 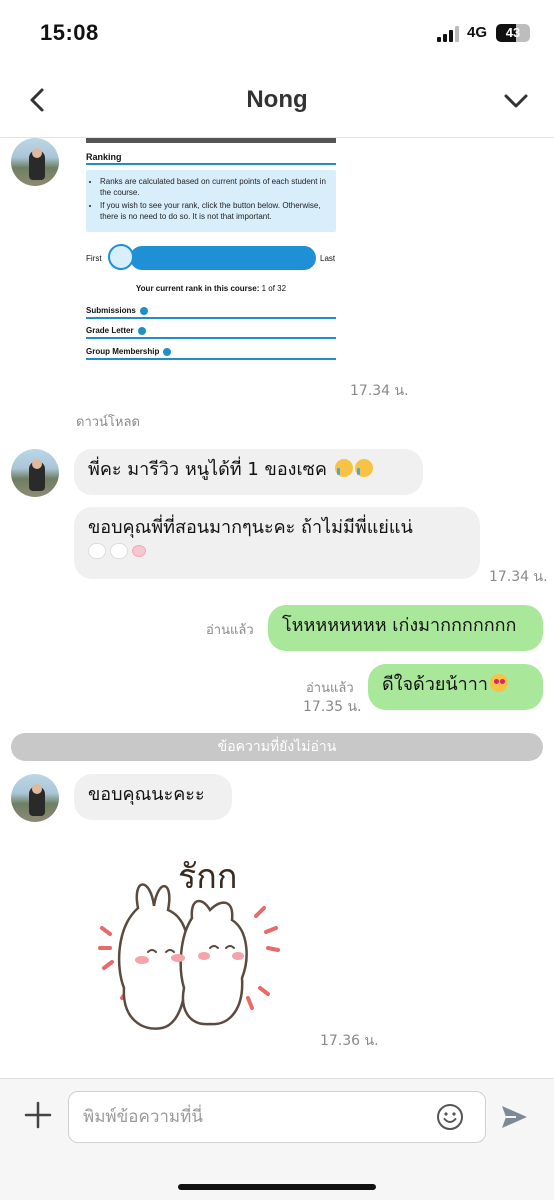 What do you see at coordinates (192, 943) in the screenshot?
I see `hug-sticker: รักก` at bounding box center [192, 943].